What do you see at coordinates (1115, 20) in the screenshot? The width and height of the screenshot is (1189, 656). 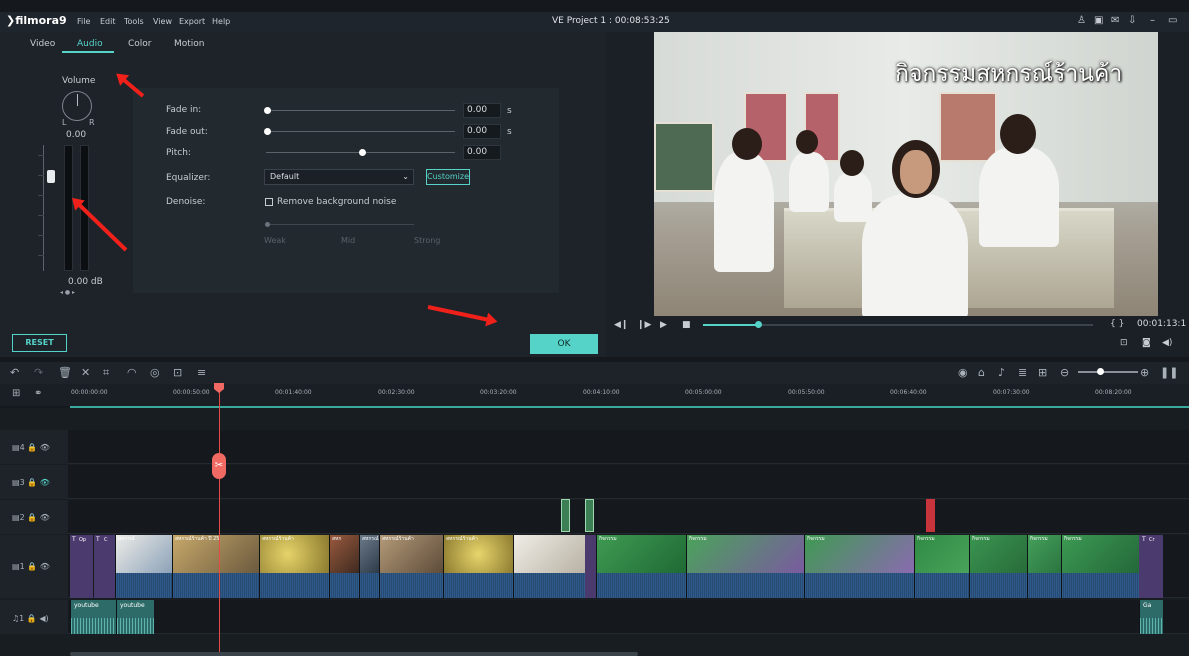 I see `mail-icon: ✉` at bounding box center [1115, 20].